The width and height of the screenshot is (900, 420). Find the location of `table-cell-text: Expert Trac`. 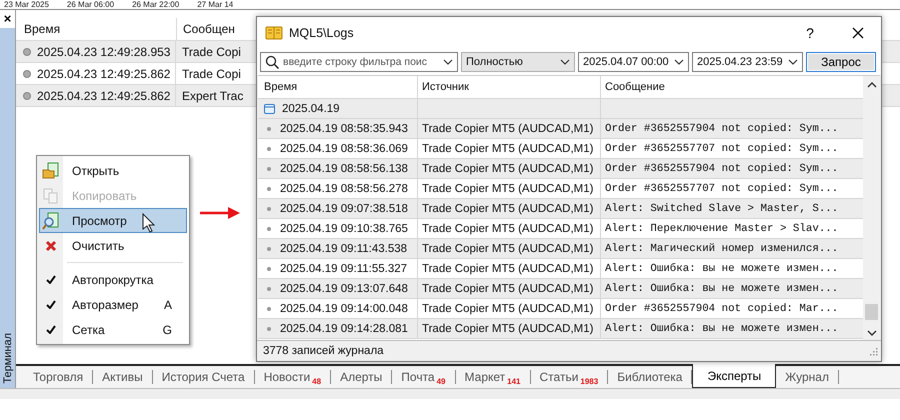

table-cell-text: Expert Trac is located at coordinates (212, 96).